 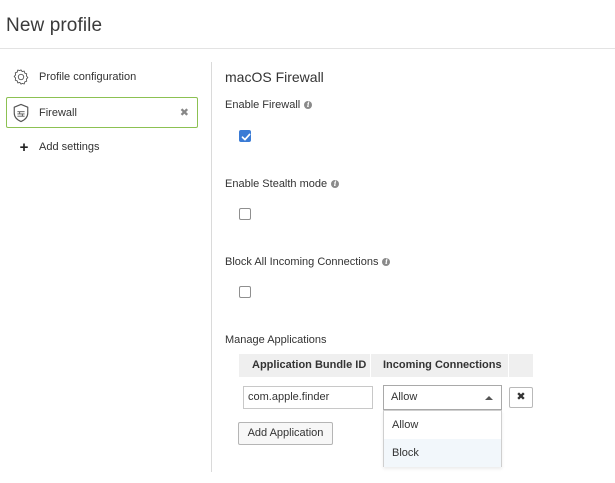 I want to click on section-title: macOS Firewall, so click(x=274, y=77).